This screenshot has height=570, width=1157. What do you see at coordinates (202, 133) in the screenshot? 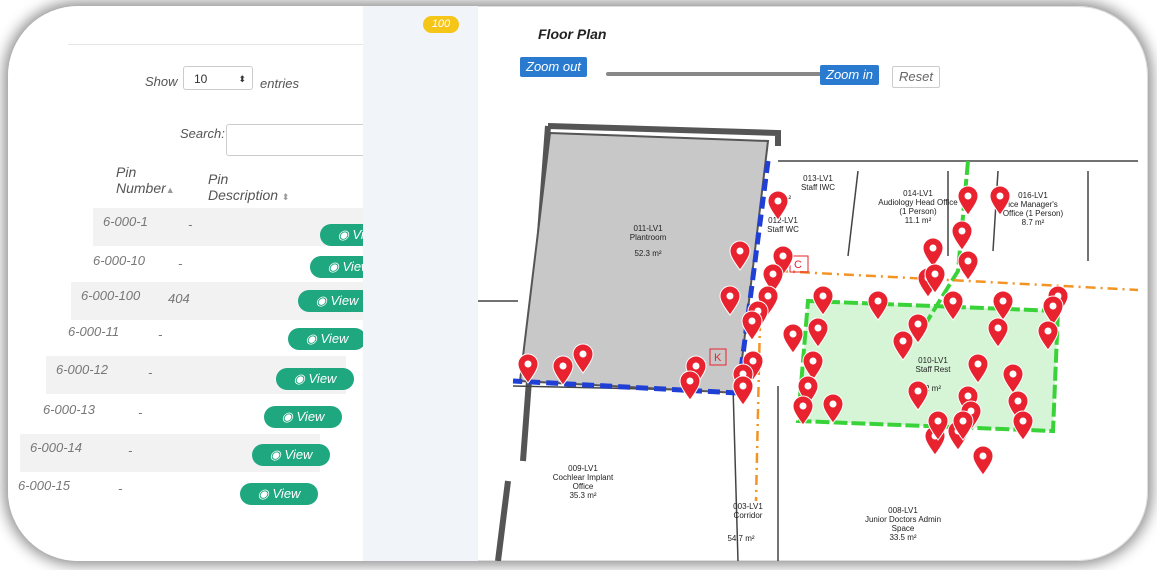
I see `search-label: Search:` at bounding box center [202, 133].